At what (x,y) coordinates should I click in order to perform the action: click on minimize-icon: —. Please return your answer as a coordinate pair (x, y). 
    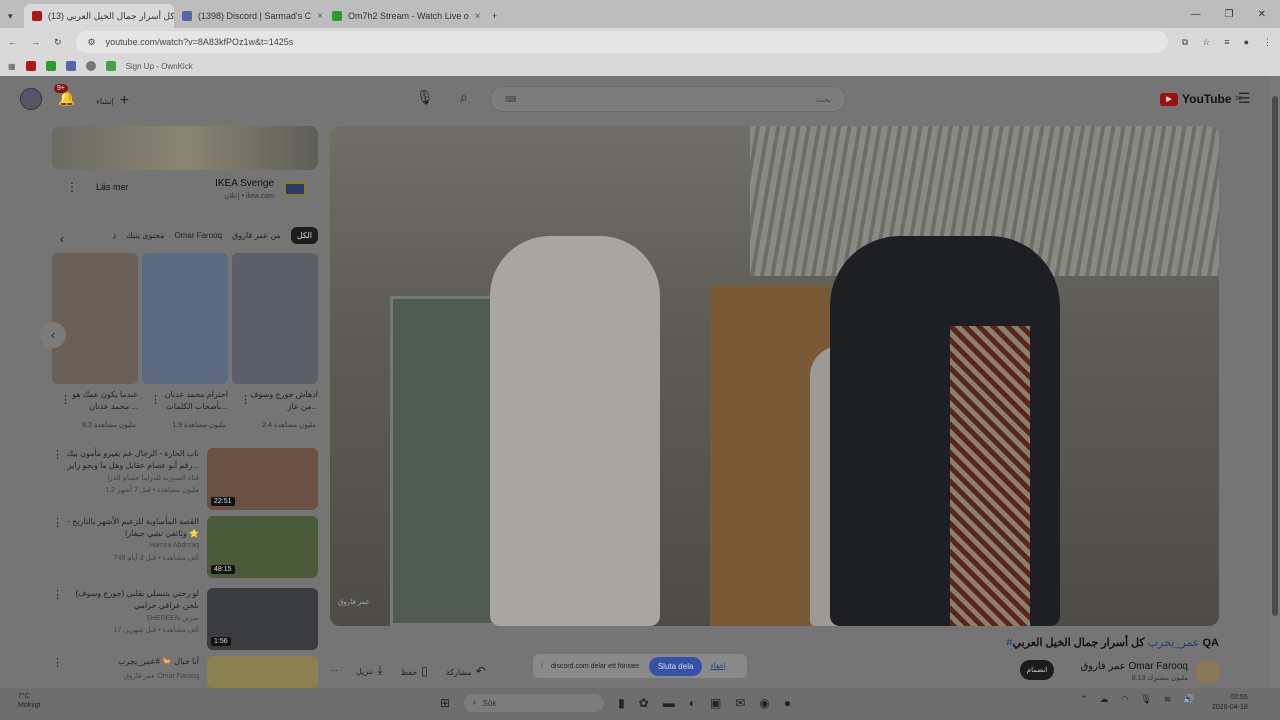
    Looking at the image, I should click on (1196, 14).